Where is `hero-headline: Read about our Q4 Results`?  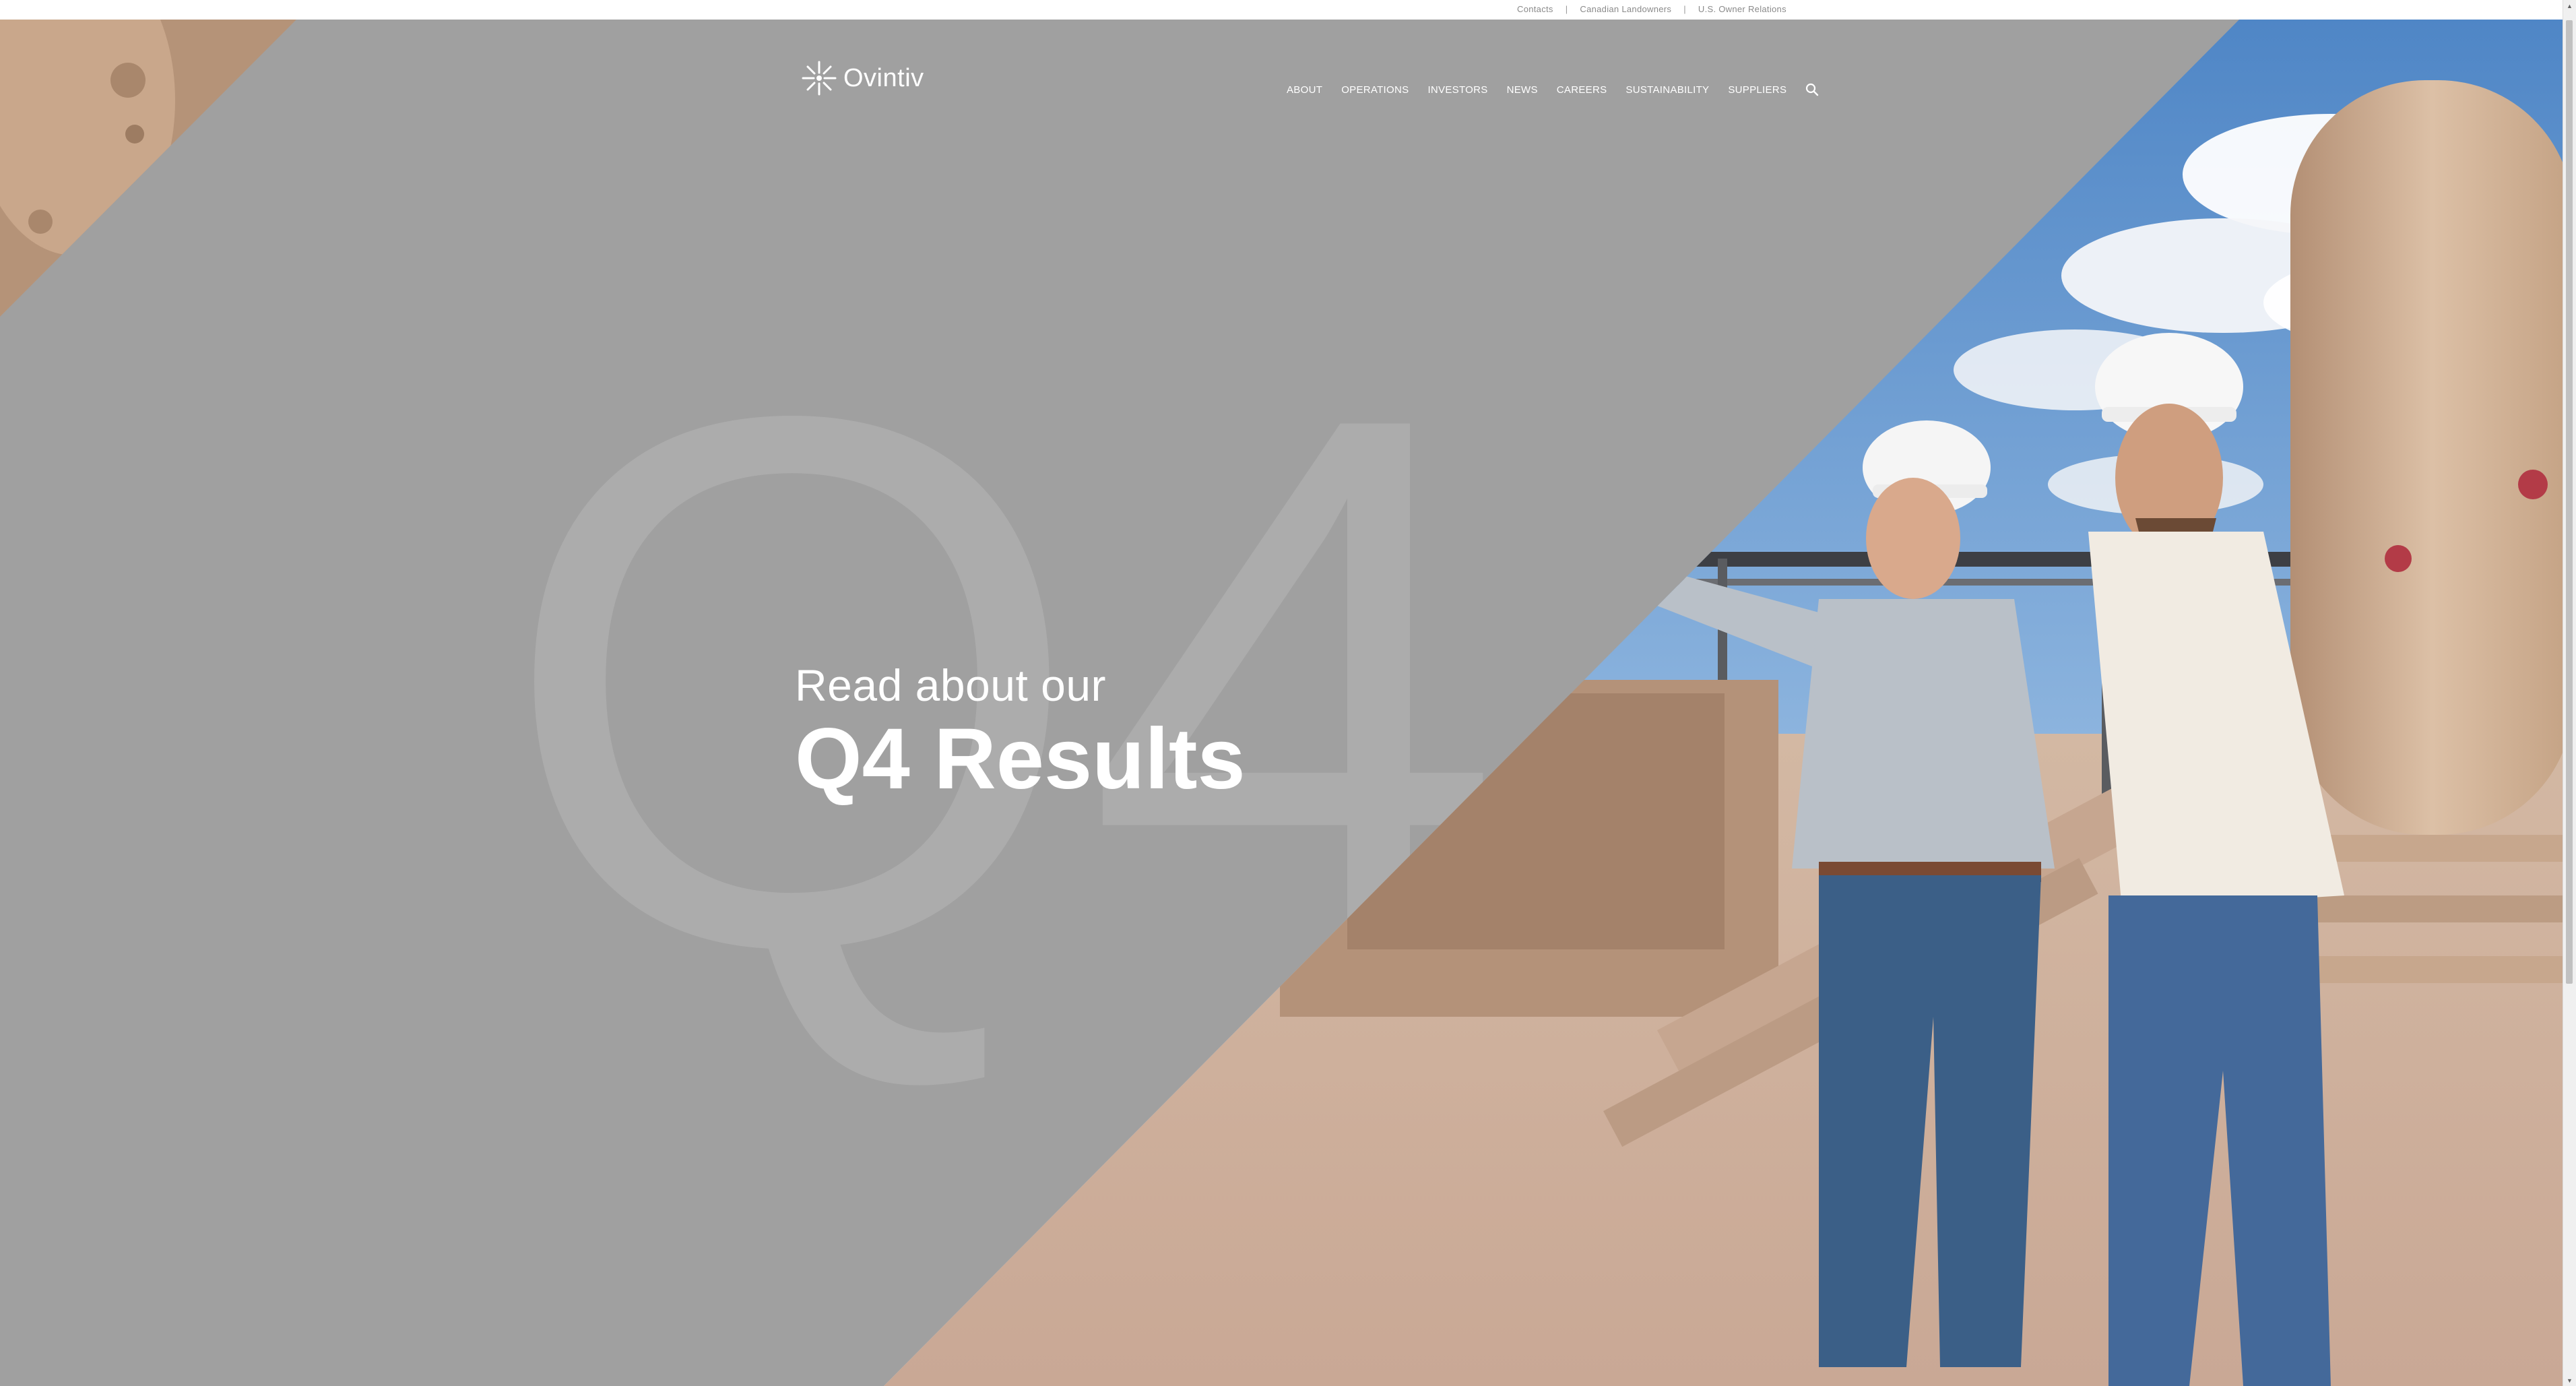 hero-headline: Read about our Q4 Results is located at coordinates (1021, 734).